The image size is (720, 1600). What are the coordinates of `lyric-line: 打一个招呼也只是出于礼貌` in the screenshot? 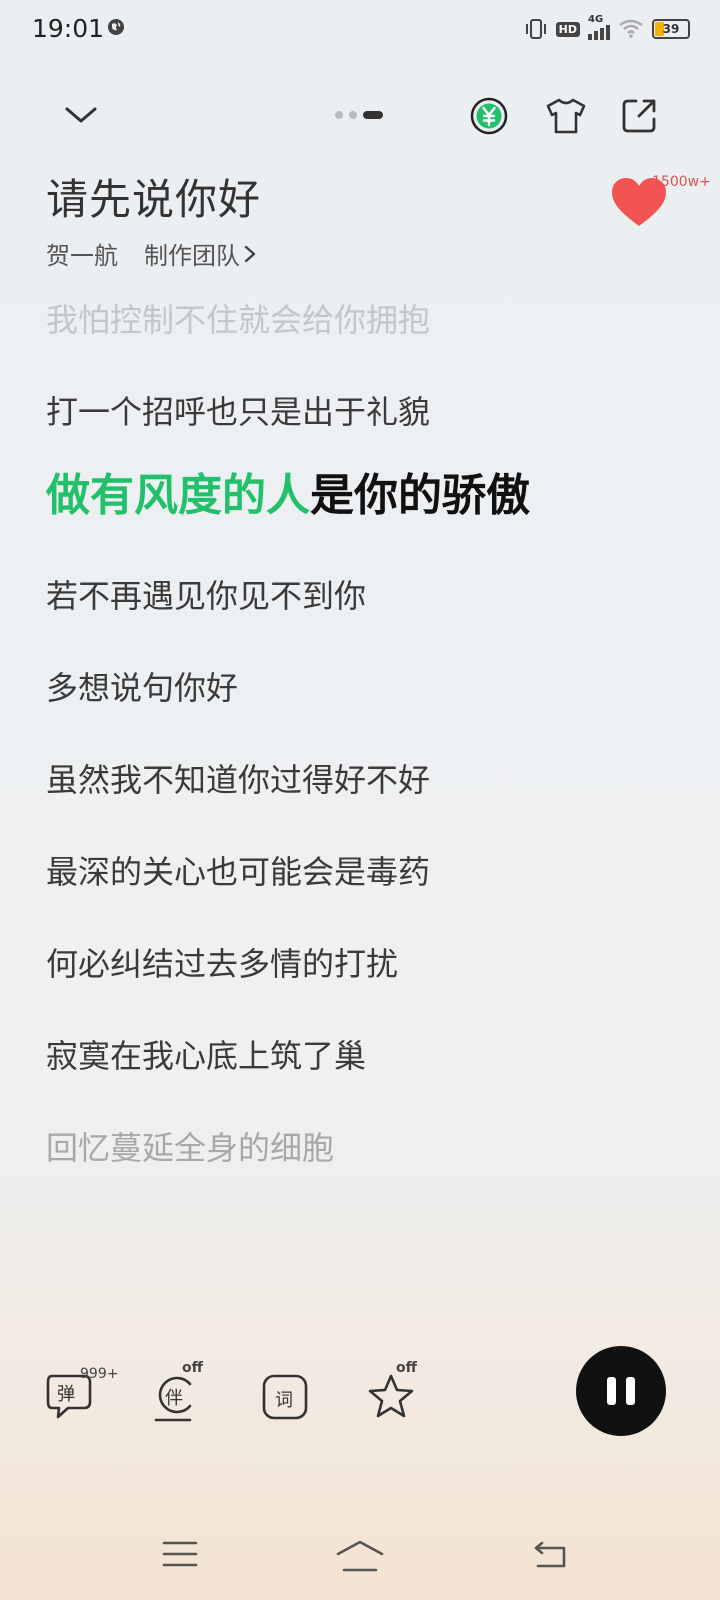 It's located at (366, 434).